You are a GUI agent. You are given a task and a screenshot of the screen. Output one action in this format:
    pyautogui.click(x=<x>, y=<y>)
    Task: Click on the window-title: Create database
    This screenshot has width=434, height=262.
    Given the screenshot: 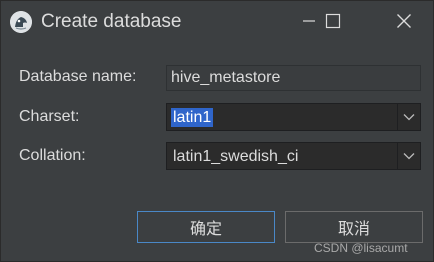 What is the action you would take?
    pyautogui.click(x=111, y=21)
    